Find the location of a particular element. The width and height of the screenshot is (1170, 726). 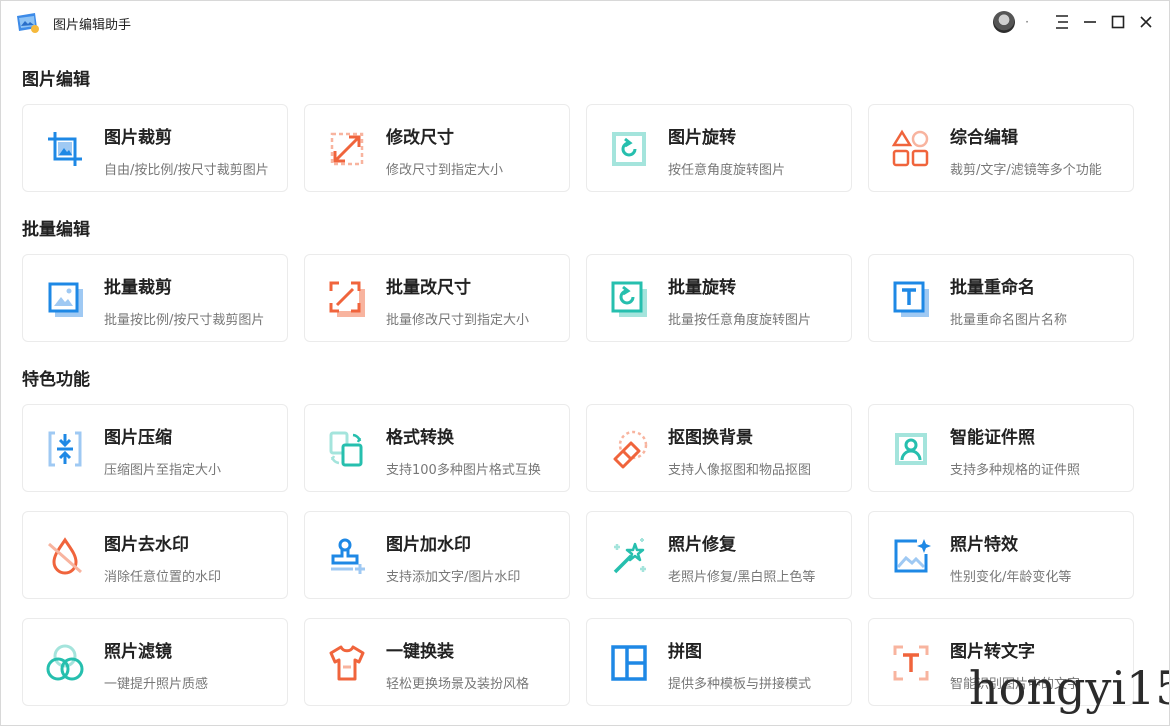

card-description: 批量按任意角度旋转图片 is located at coordinates (740, 320).